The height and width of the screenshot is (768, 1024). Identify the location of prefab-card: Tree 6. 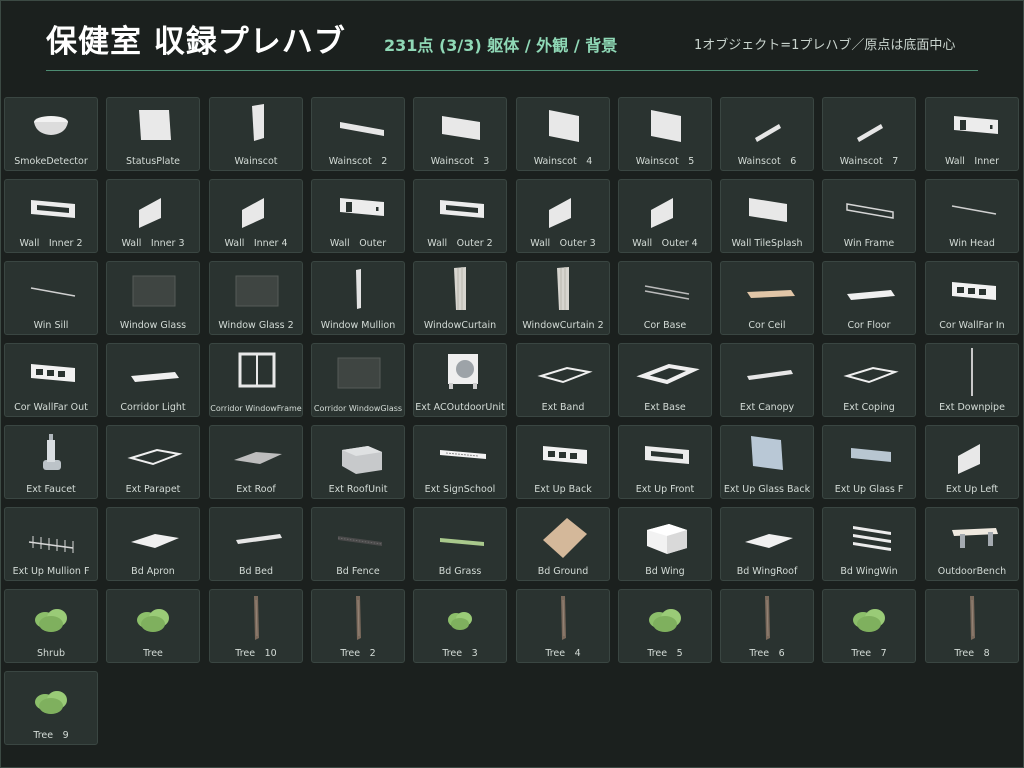
(767, 626).